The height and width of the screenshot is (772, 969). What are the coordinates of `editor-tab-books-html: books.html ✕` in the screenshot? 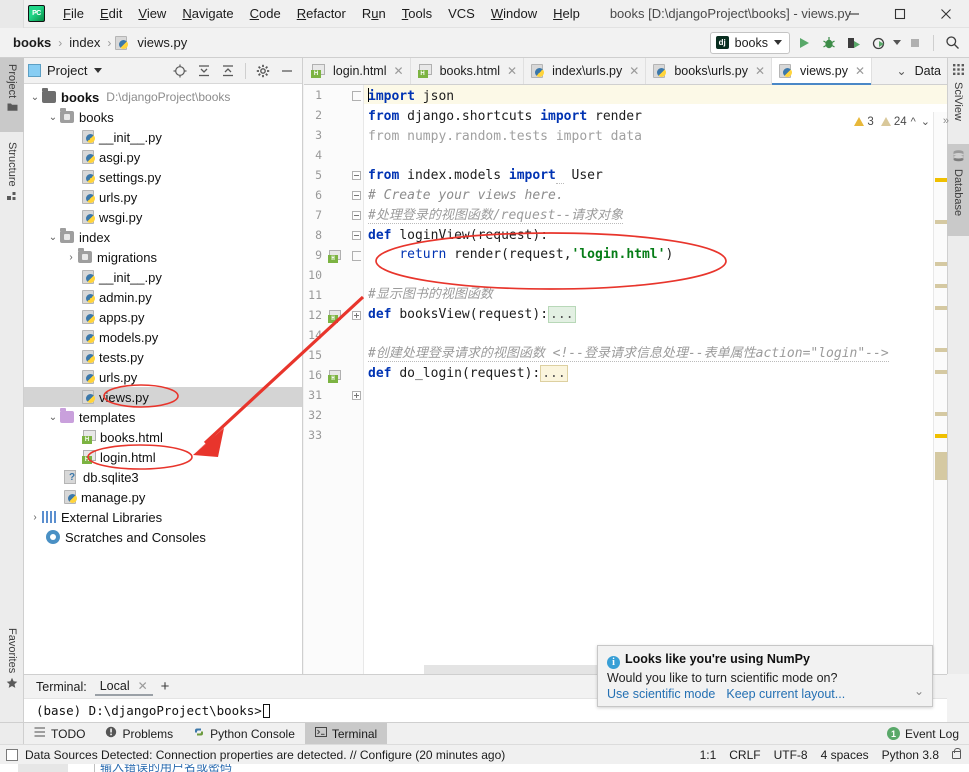 It's located at (468, 71).